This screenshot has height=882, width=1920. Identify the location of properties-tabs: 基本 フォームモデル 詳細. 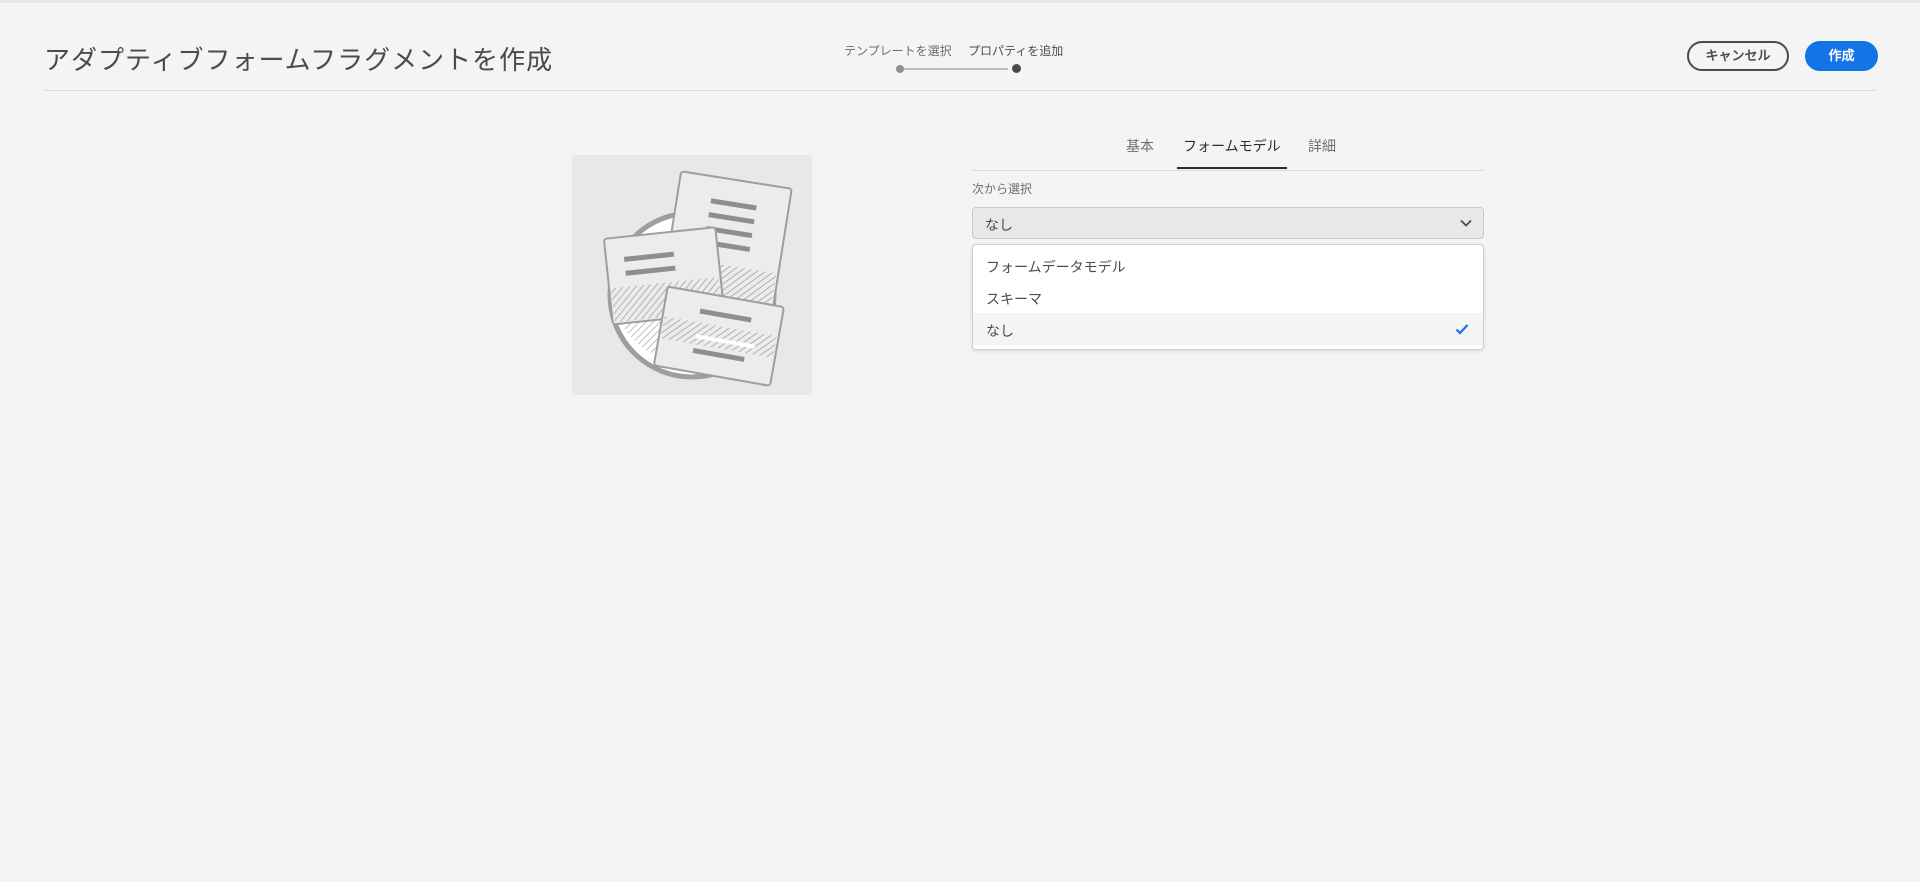
(1228, 149).